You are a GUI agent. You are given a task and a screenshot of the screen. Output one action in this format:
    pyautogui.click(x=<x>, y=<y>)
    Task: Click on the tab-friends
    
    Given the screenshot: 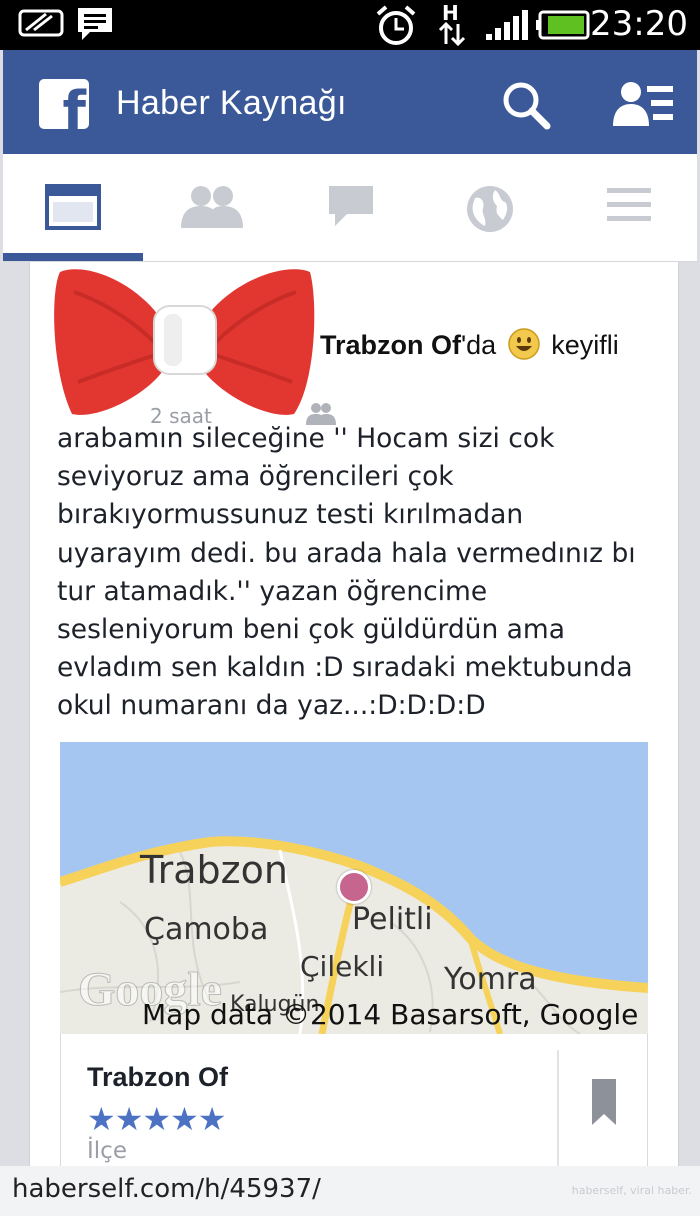 What is the action you would take?
    pyautogui.click(x=211, y=208)
    